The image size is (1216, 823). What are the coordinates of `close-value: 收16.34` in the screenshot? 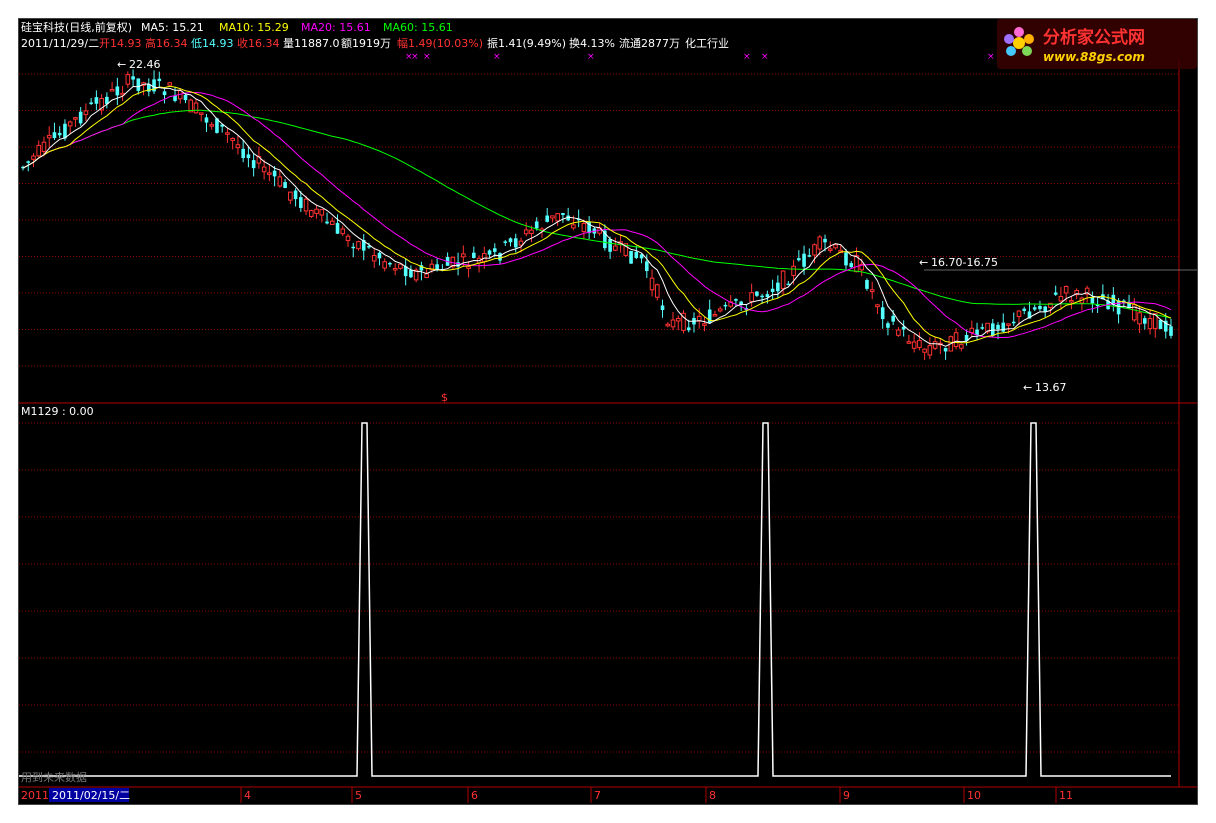 It's located at (258, 43).